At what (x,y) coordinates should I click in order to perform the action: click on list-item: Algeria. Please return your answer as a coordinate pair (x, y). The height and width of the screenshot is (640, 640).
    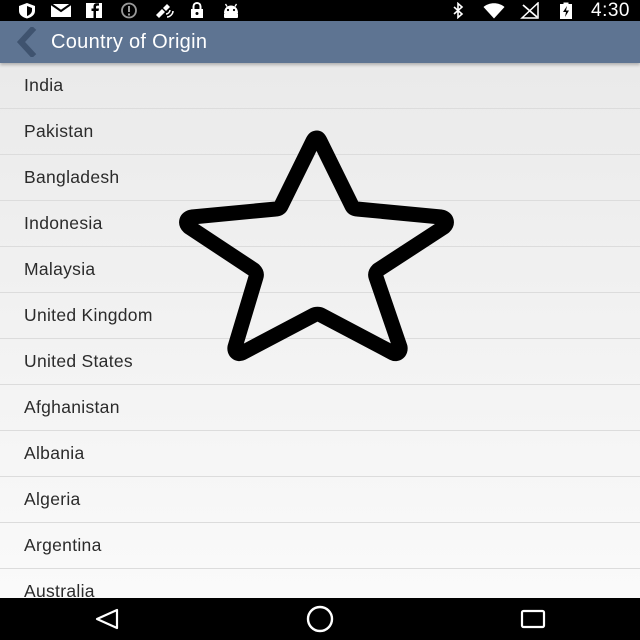
    Looking at the image, I should click on (320, 500).